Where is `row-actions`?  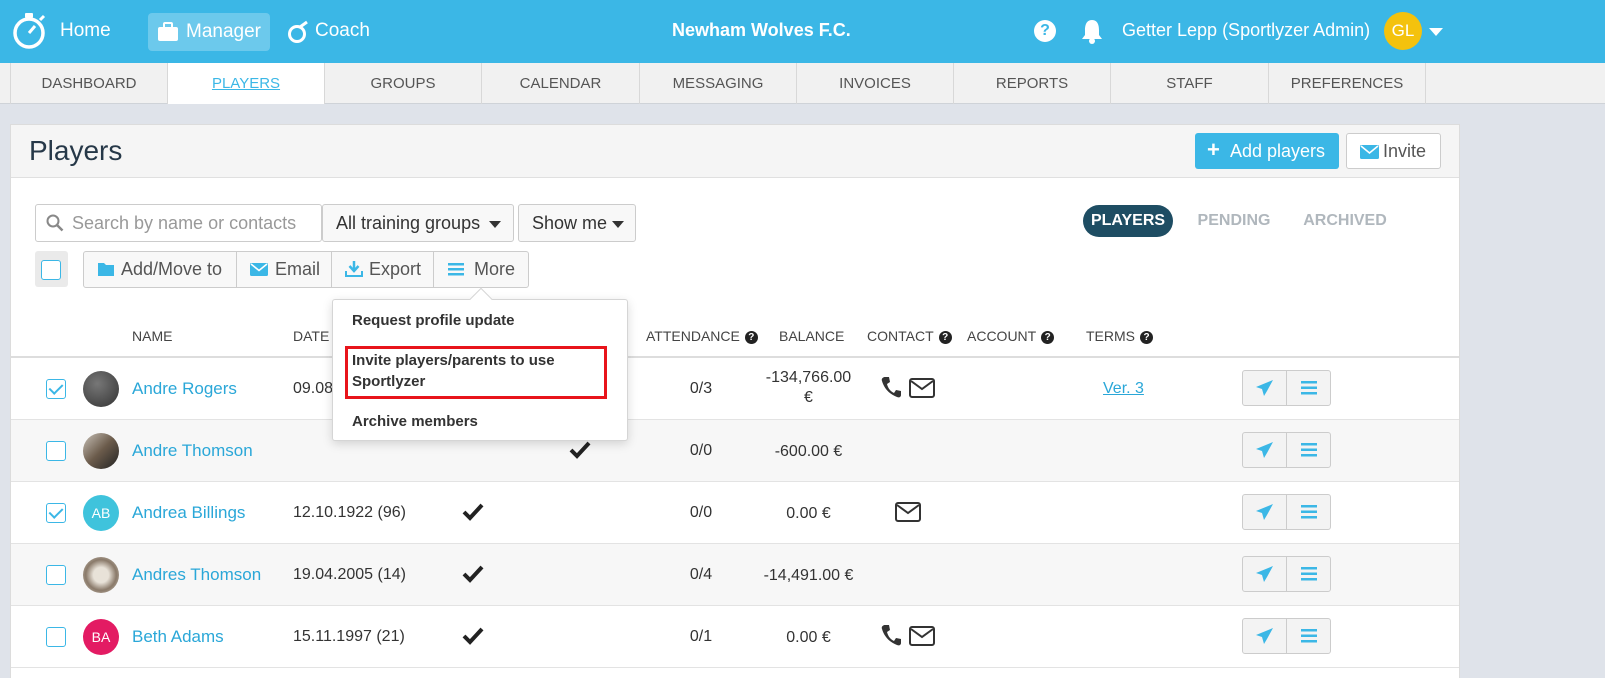 row-actions is located at coordinates (1286, 512).